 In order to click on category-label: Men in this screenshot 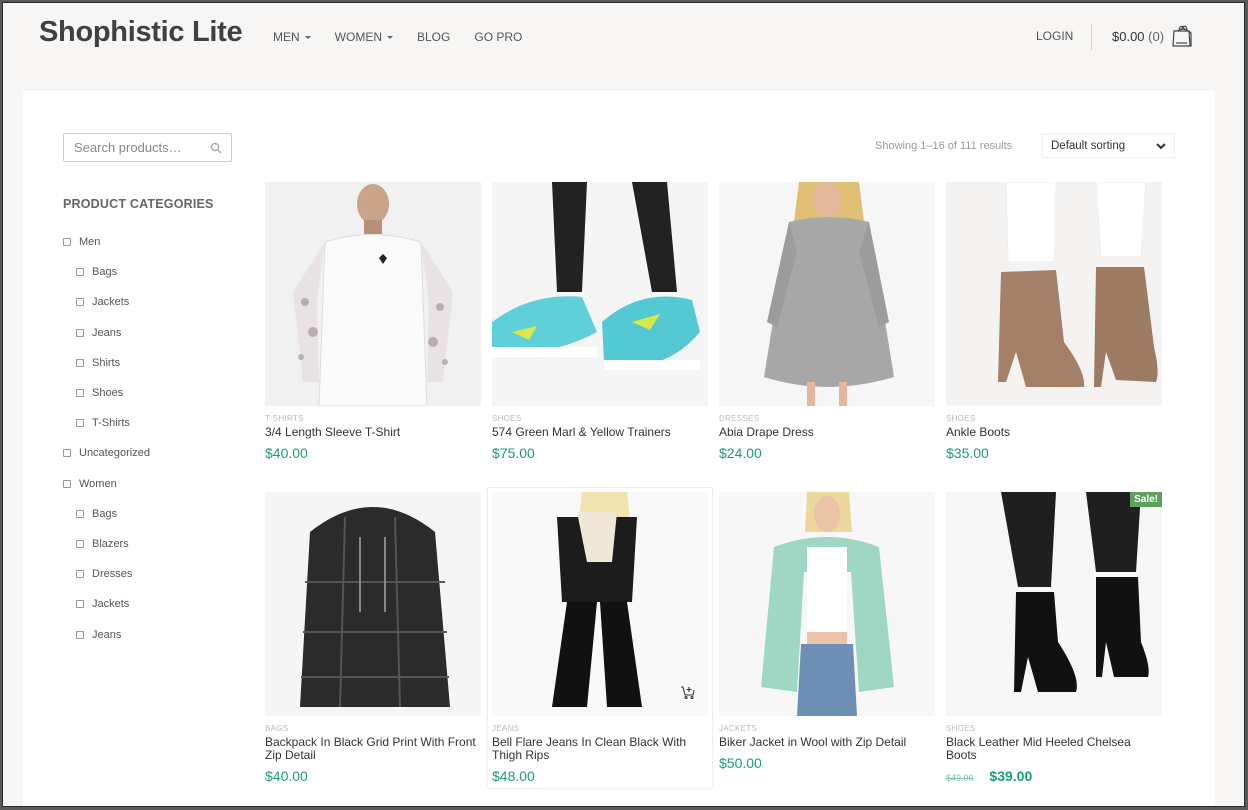, I will do `click(90, 242)`.